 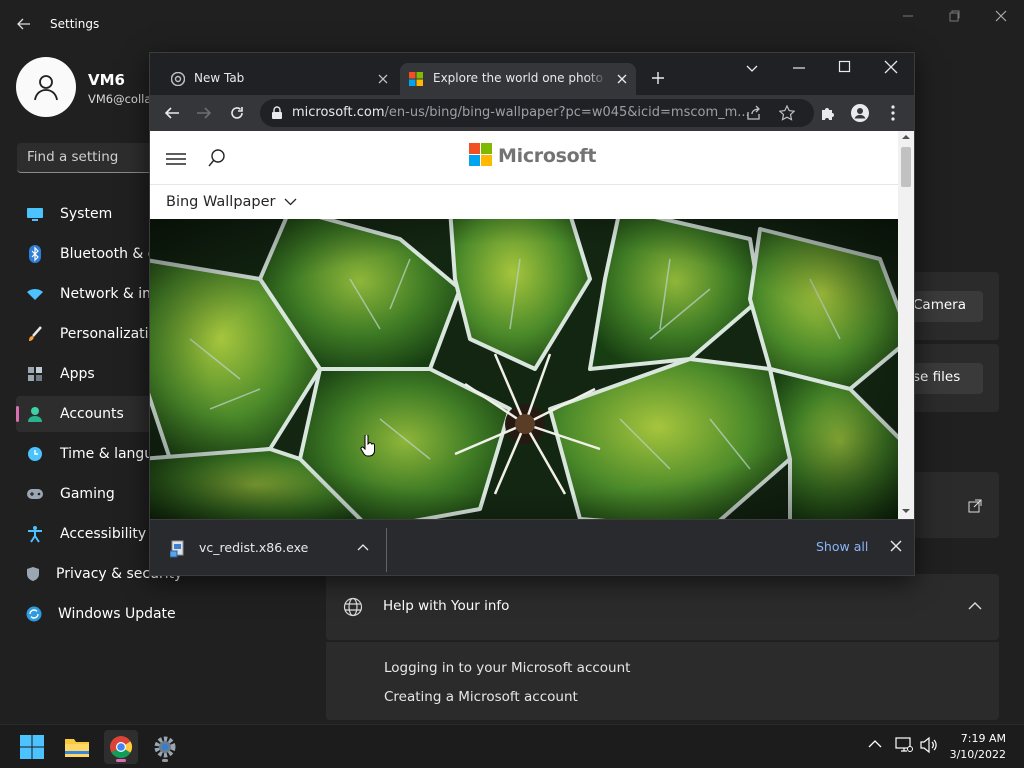 I want to click on system-icon, so click(x=35, y=214).